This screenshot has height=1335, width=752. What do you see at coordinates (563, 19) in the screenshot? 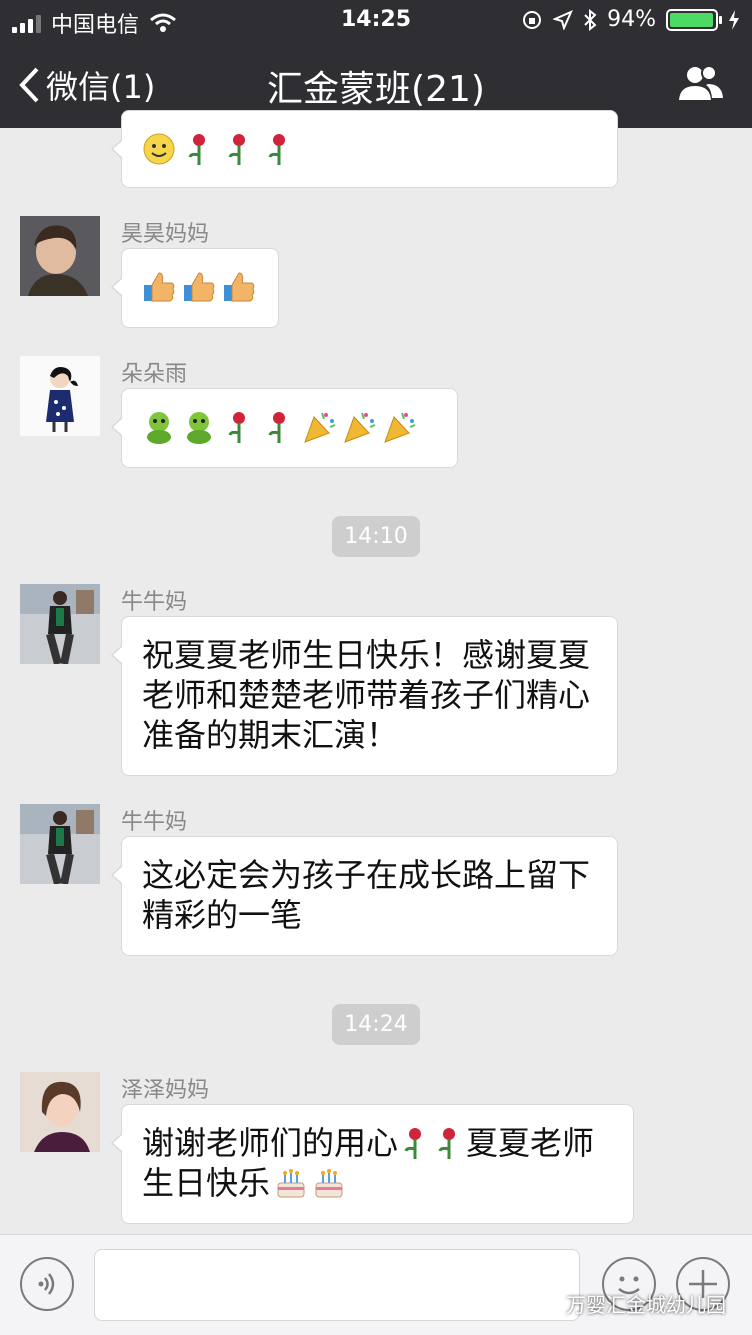
I see `location-icon` at bounding box center [563, 19].